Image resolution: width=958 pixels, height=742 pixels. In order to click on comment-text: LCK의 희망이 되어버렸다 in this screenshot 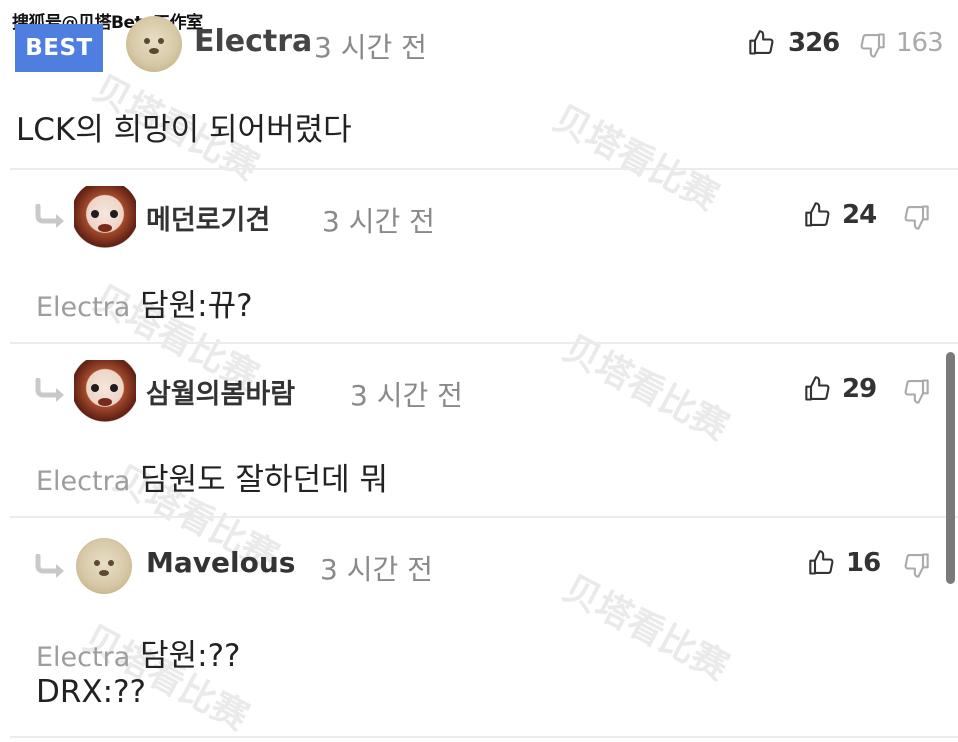, I will do `click(184, 130)`.